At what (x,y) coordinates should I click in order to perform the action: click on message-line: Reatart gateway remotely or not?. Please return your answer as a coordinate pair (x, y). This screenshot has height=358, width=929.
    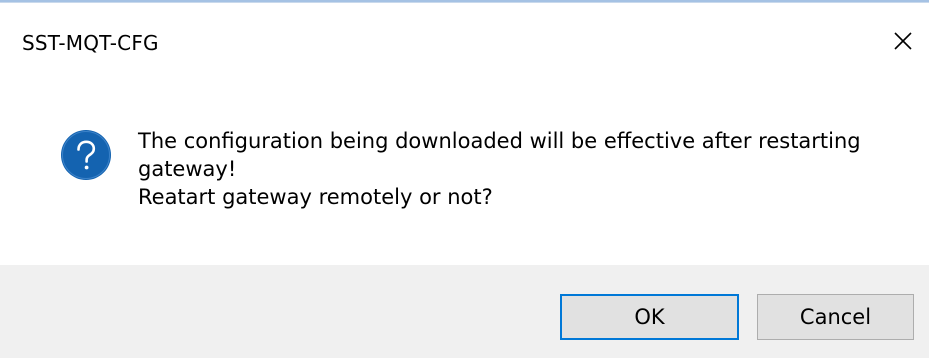
    Looking at the image, I should click on (315, 197).